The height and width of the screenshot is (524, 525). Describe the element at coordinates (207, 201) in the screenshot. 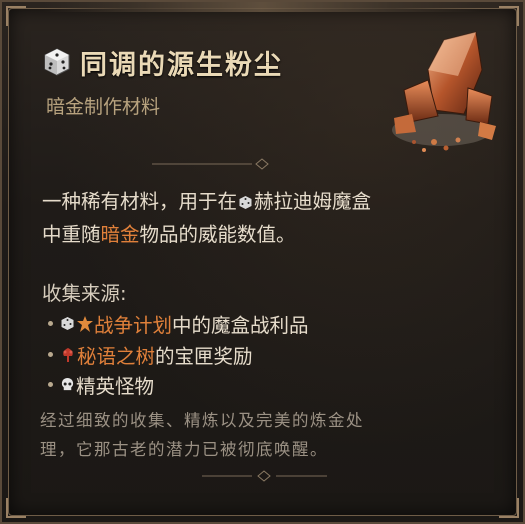

I see `description-line-1: 一种稀有材料，用于在 赫拉迪姆魔盒` at that location.